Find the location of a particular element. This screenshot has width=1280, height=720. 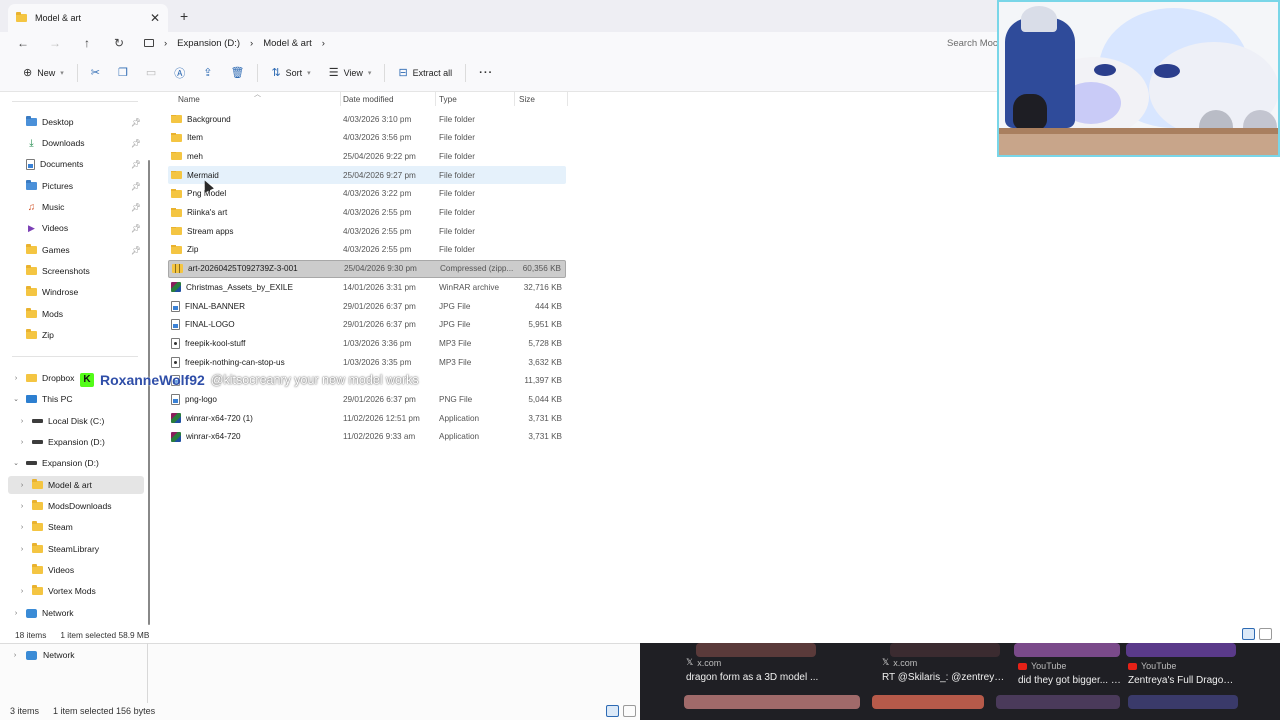

sidebar-scrollbar is located at coordinates (149, 392).